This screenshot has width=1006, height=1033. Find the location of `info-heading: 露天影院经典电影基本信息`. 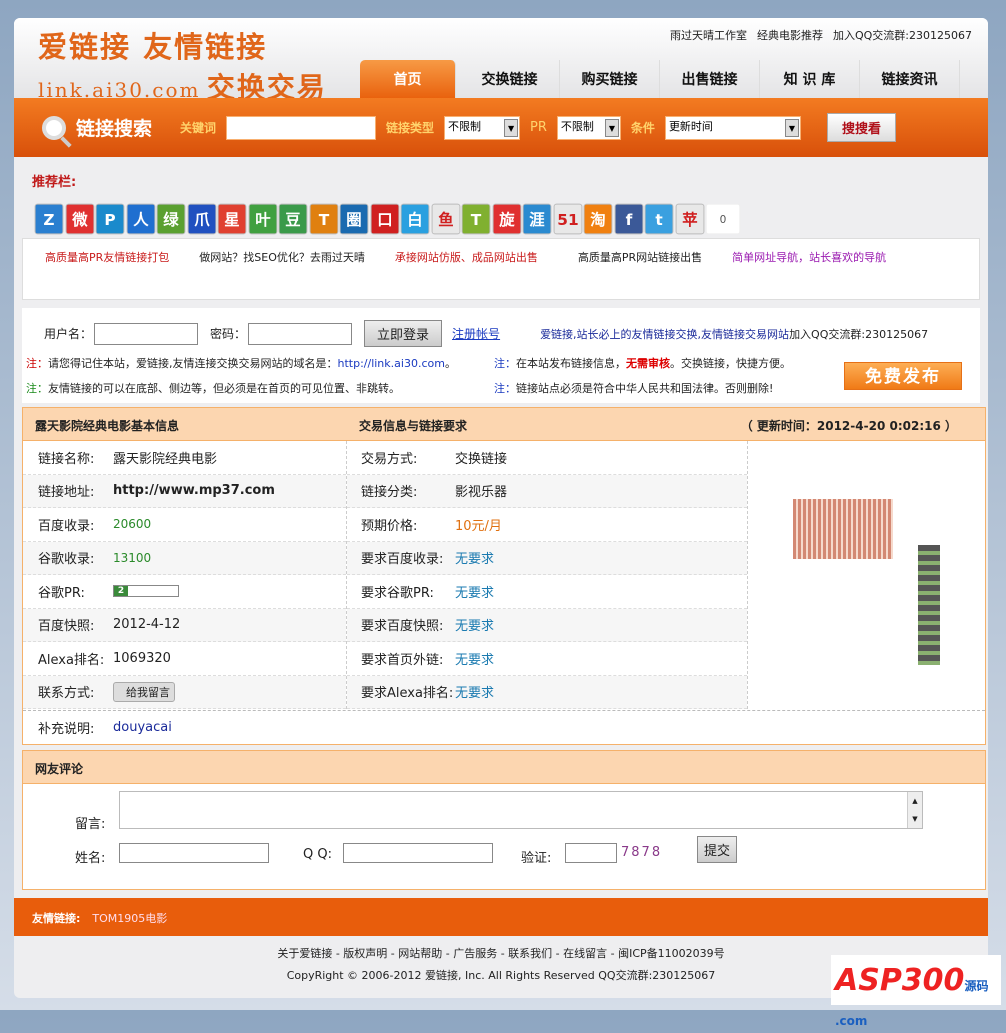

info-heading: 露天影院经典电影基本信息 is located at coordinates (107, 426).